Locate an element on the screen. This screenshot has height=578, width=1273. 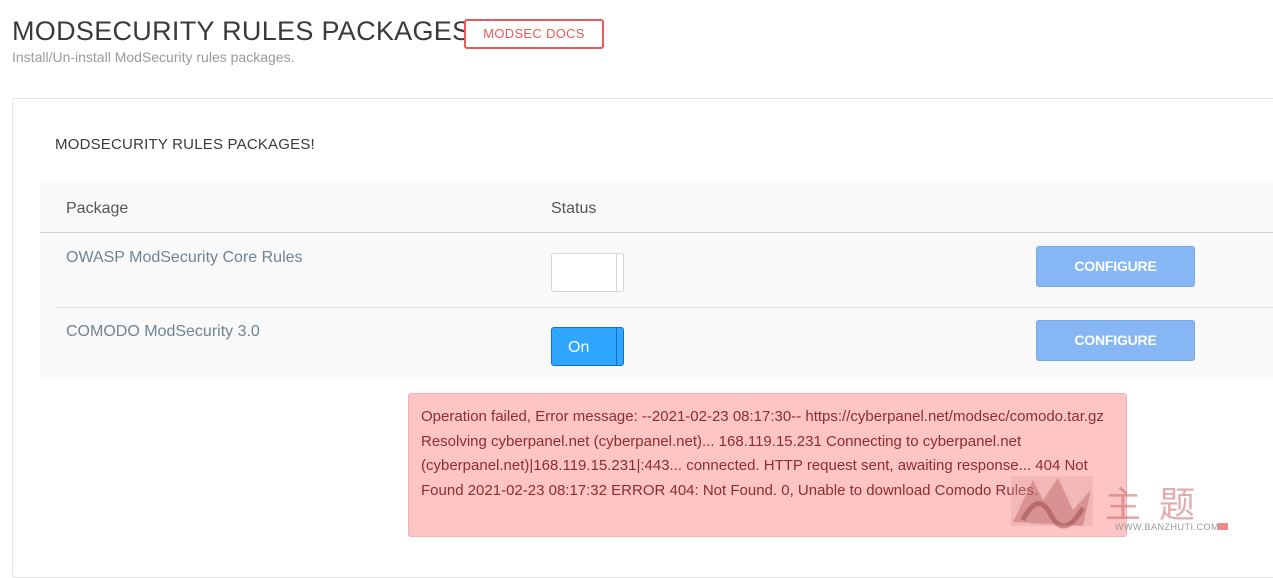
page-title: MODSECURITY RULES PACKAGES! - is located at coordinates (254, 31).